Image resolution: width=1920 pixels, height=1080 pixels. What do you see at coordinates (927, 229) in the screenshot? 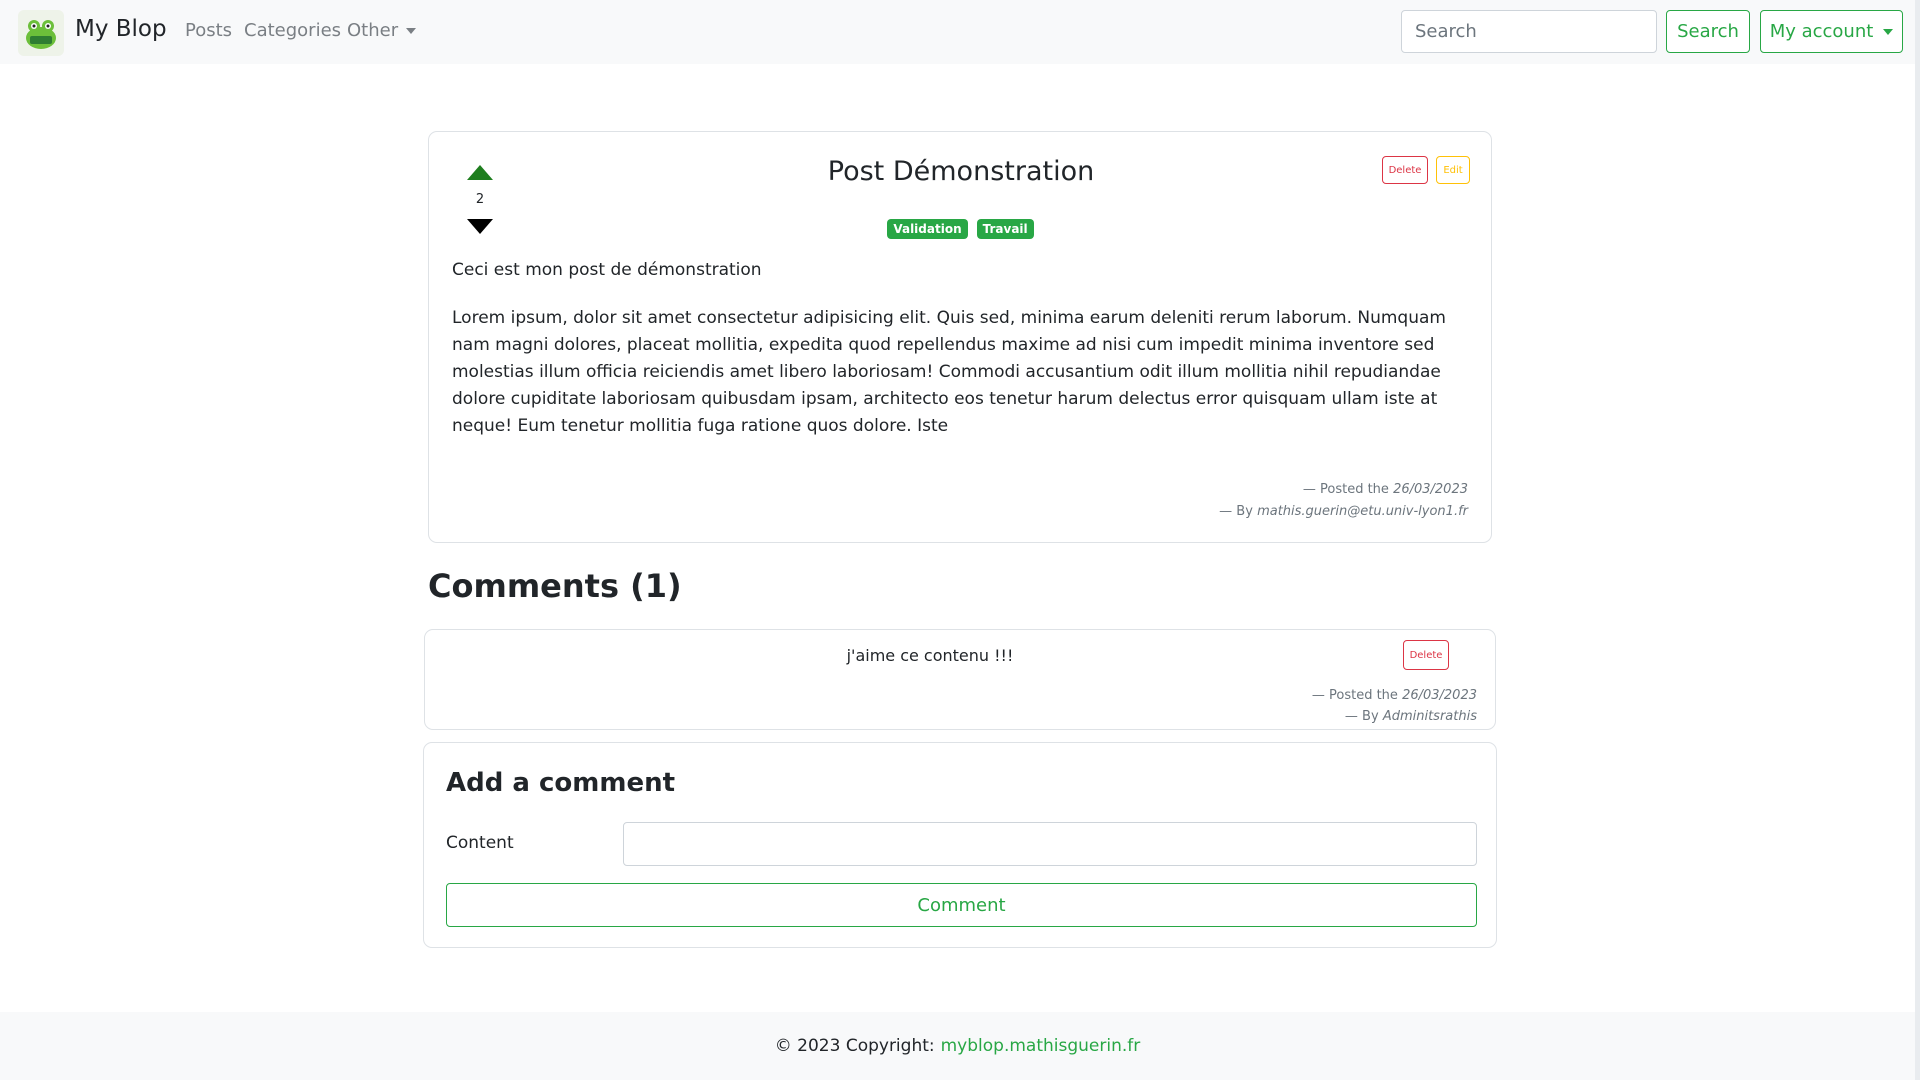
I see `tag-badge: Validation` at bounding box center [927, 229].